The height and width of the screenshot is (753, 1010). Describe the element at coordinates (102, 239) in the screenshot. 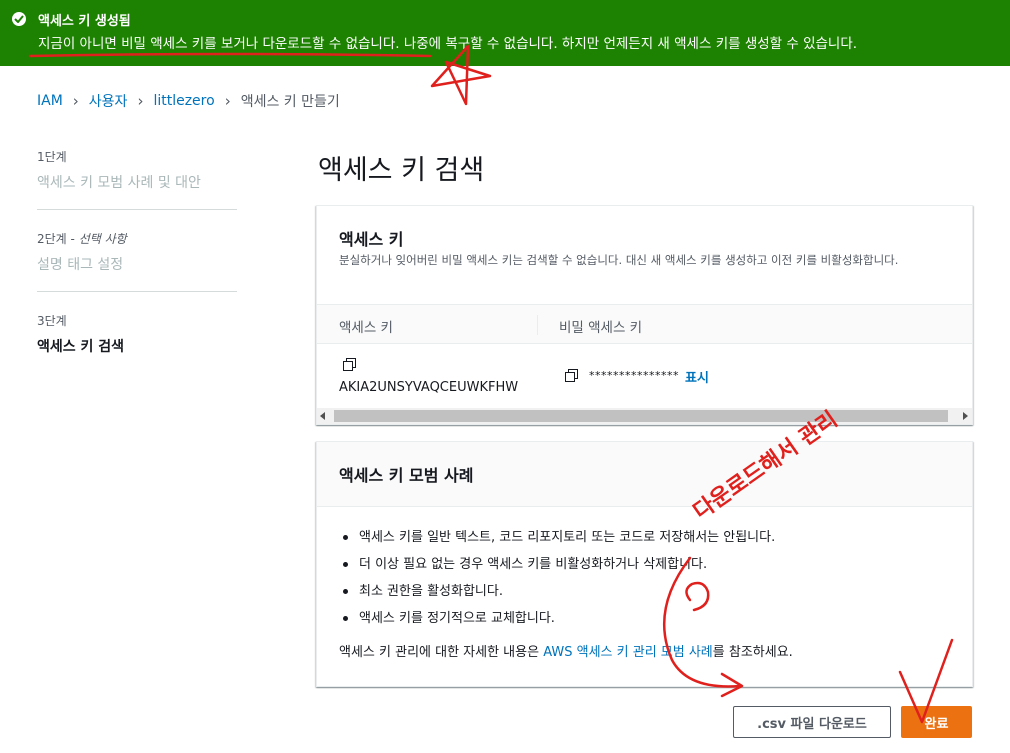

I see `step-2-optional: 선택 사항` at that location.